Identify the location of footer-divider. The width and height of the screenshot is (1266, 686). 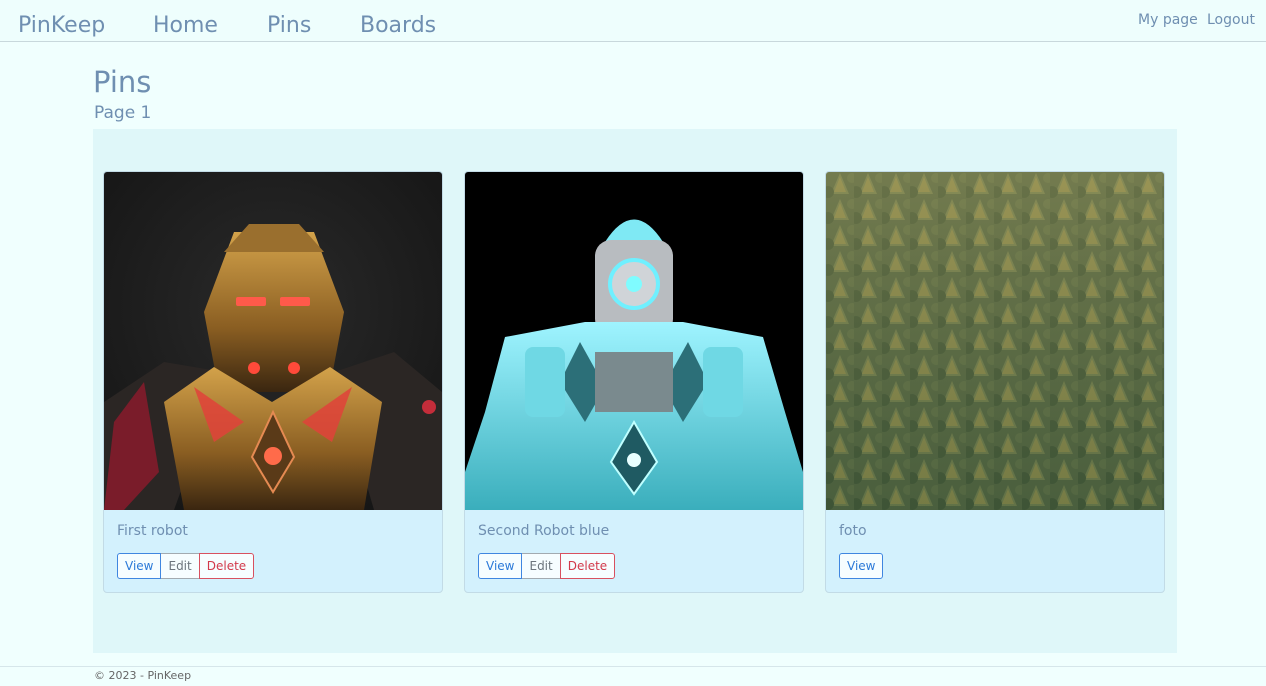
(633, 666).